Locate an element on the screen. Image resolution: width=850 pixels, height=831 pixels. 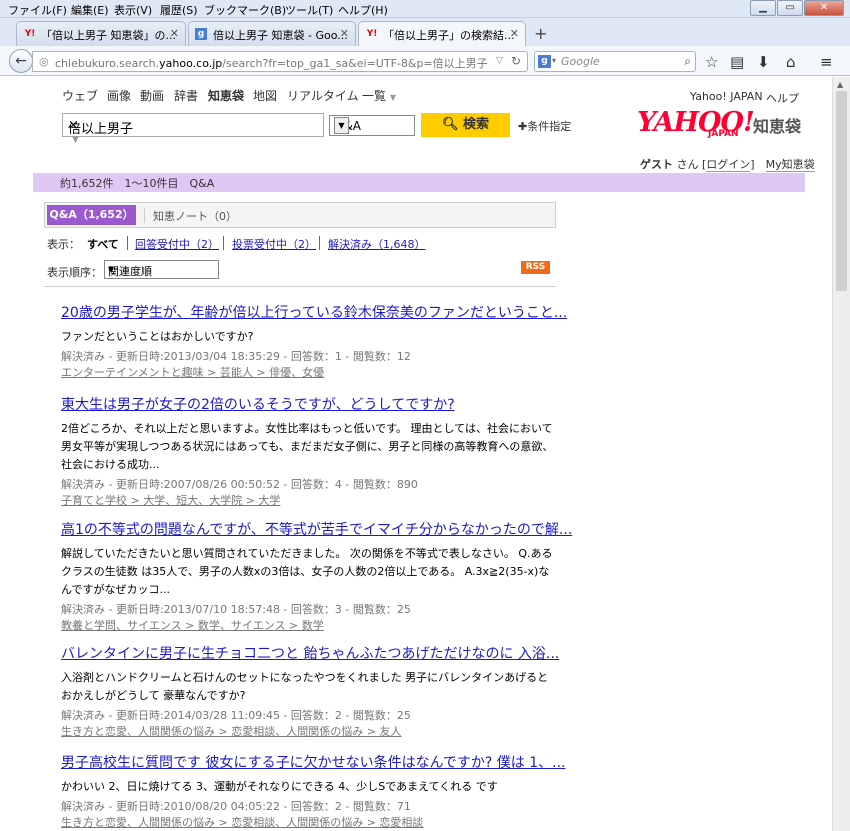
user-status: ゲスト さん [ログイン] My知恵袋 is located at coordinates (727, 165).